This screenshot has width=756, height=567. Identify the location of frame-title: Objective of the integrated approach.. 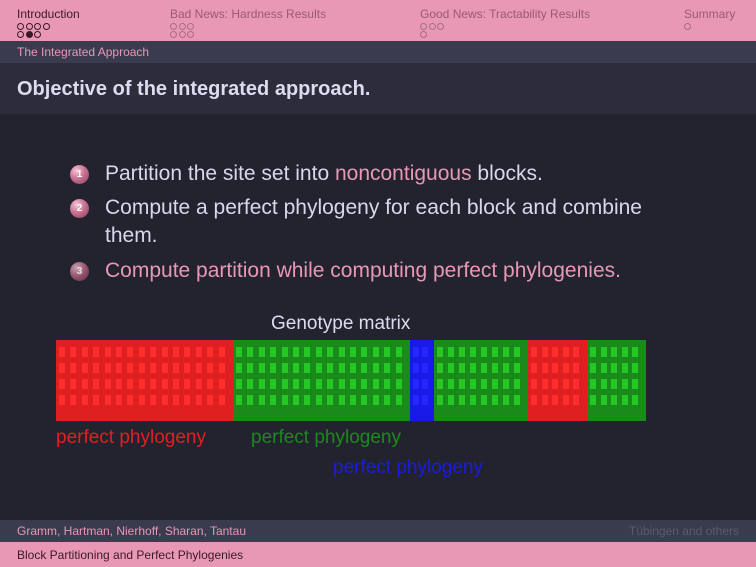
(194, 89).